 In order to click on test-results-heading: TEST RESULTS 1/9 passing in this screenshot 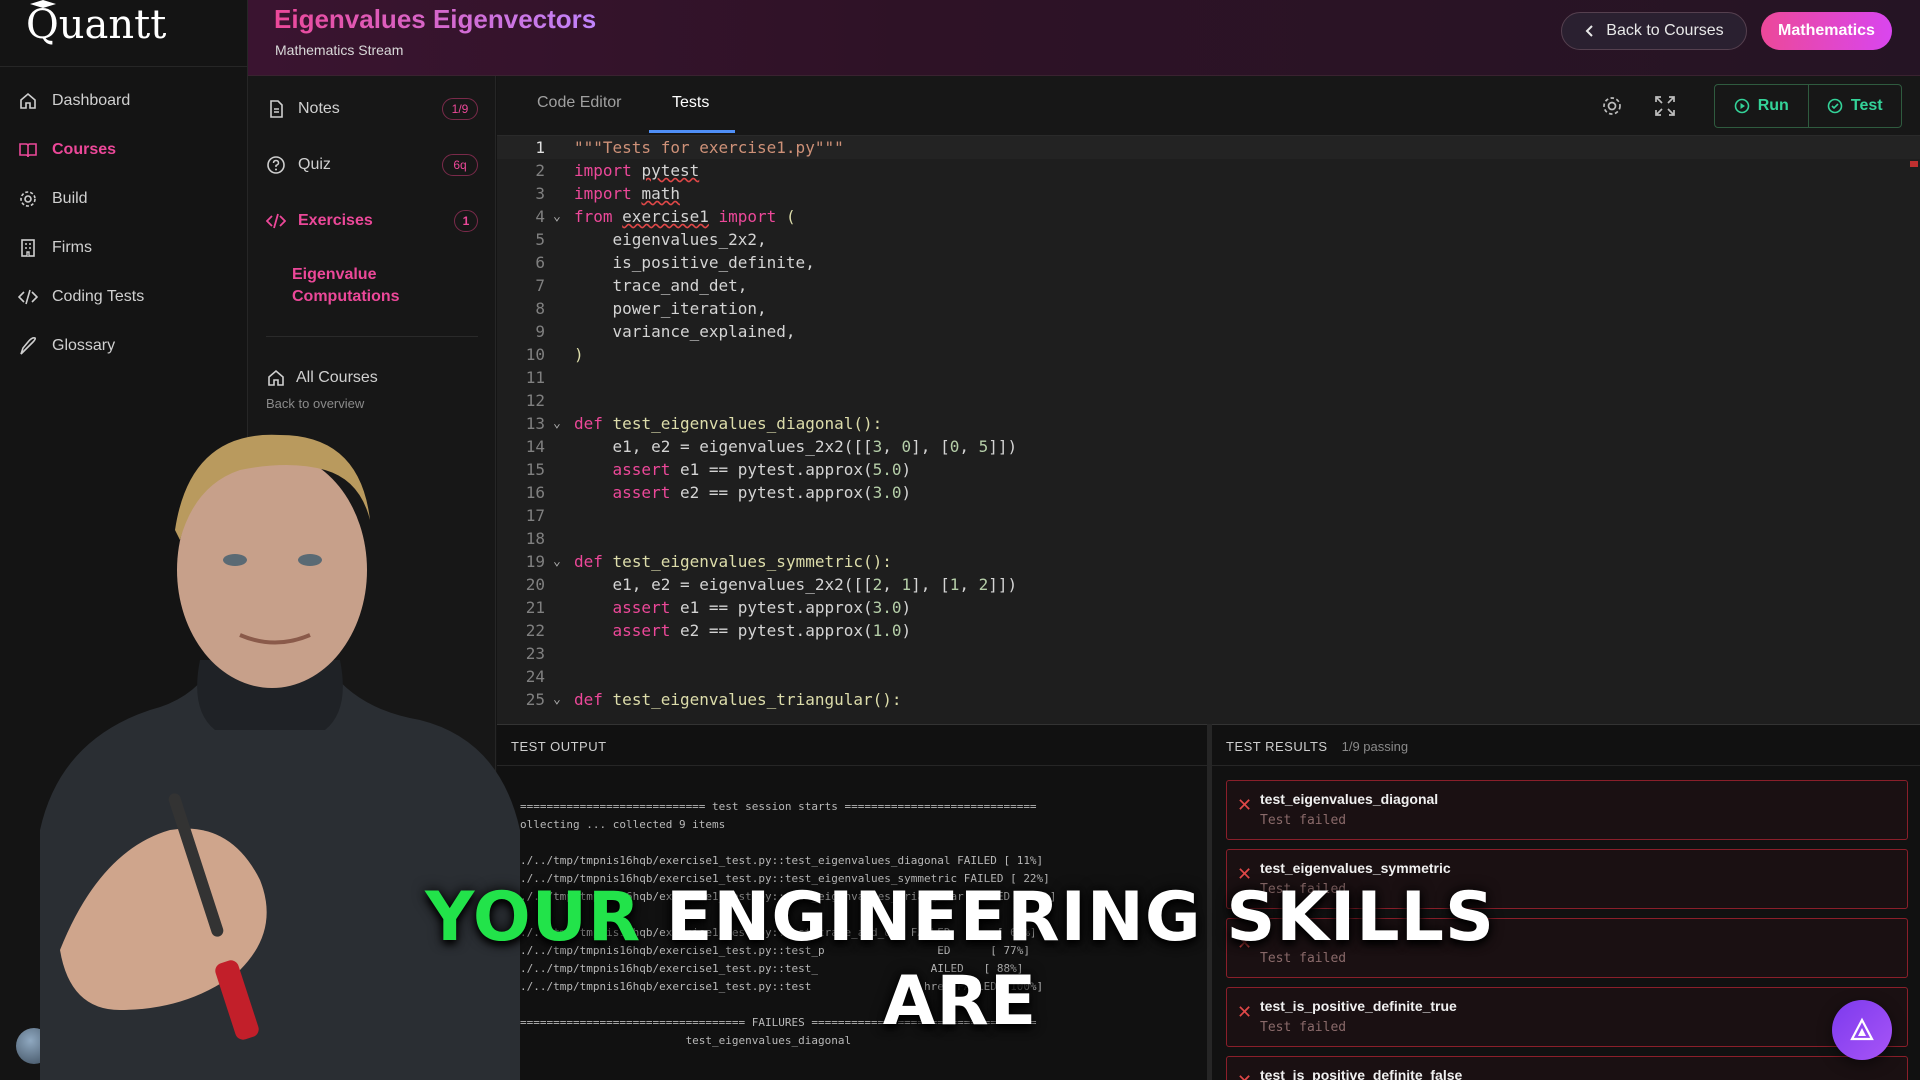, I will do `click(1317, 746)`.